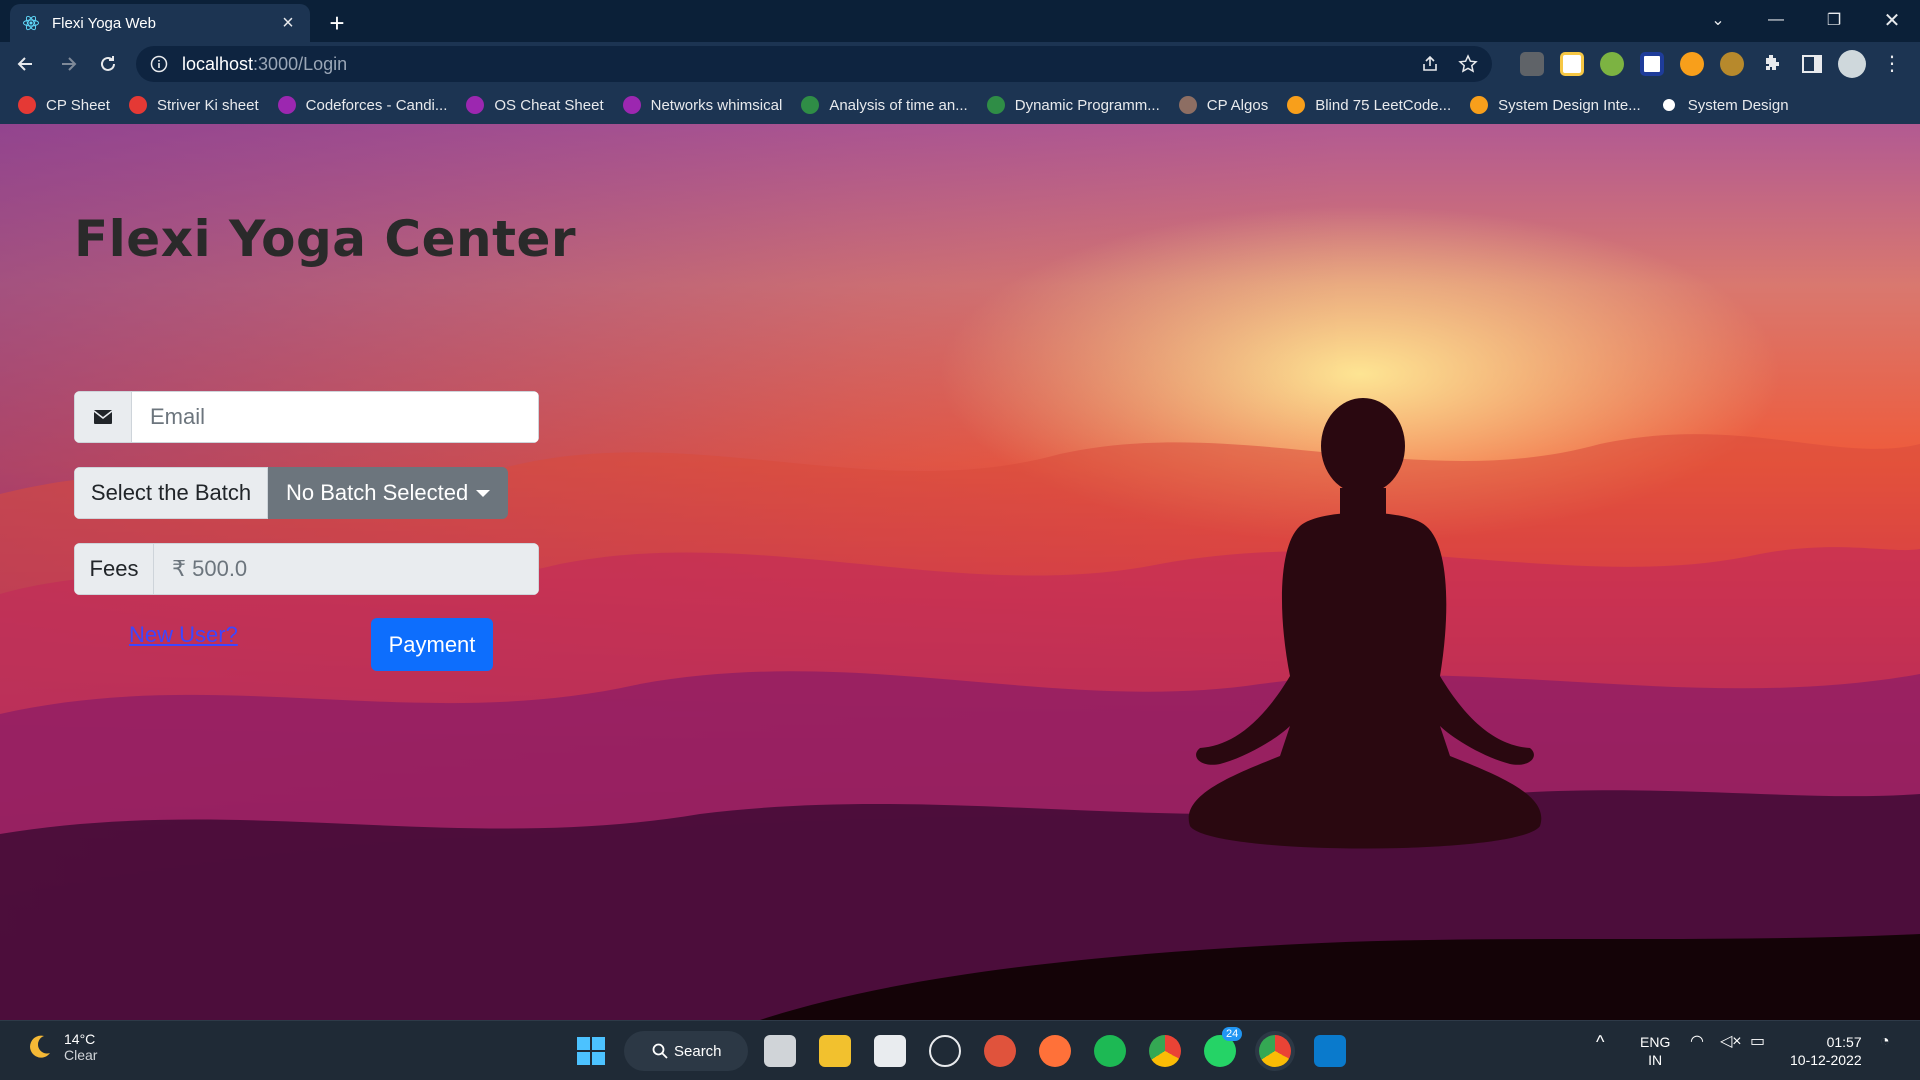 The width and height of the screenshot is (1920, 1080). What do you see at coordinates (1000, 1051) in the screenshot?
I see `postman-icon` at bounding box center [1000, 1051].